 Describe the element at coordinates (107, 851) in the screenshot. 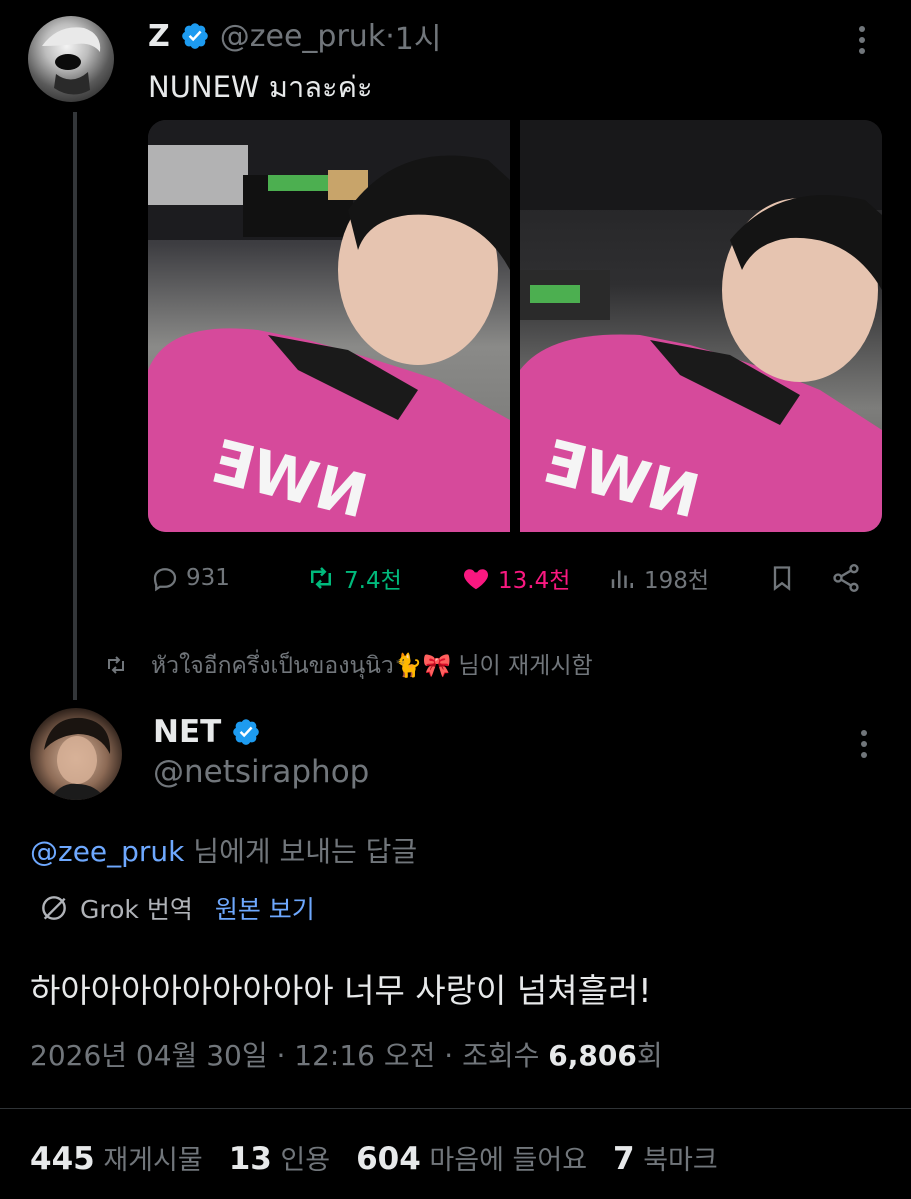

I see `reply-to-link: @zee_pruk` at that location.